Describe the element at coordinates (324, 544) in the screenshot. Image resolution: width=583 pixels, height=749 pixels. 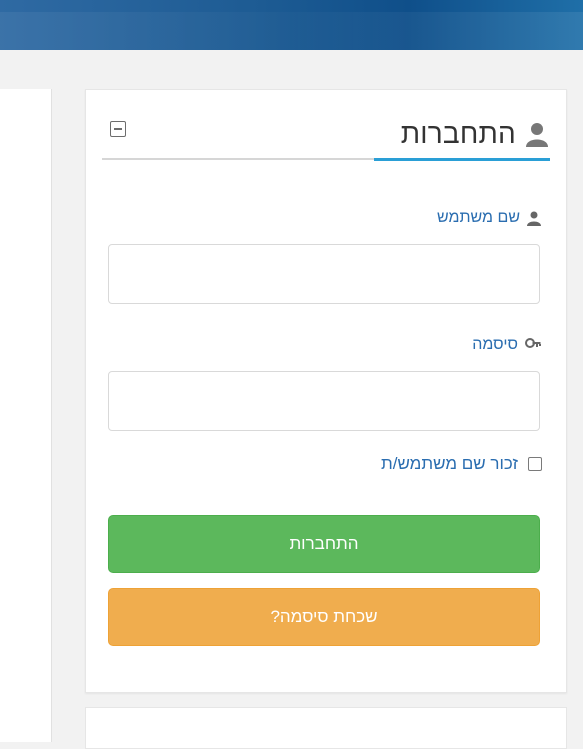
I see `login-button: התחברות` at that location.